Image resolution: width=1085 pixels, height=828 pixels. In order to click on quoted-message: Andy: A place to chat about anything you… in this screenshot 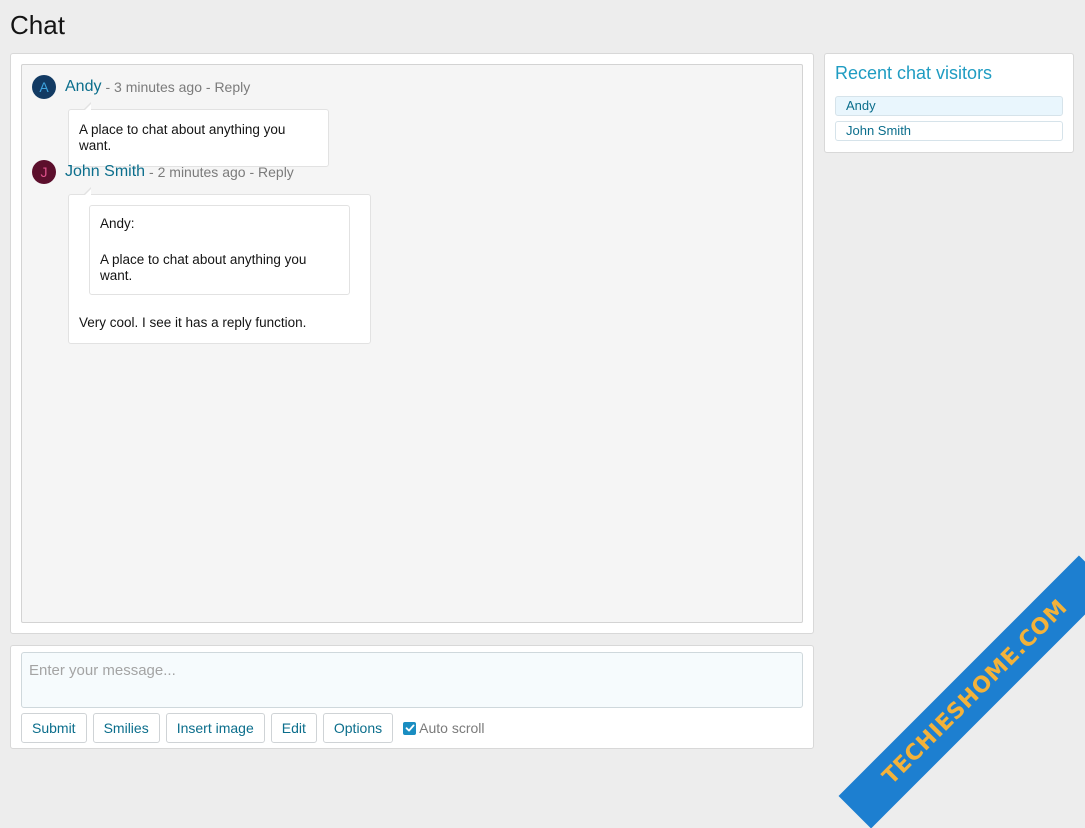, I will do `click(219, 250)`.